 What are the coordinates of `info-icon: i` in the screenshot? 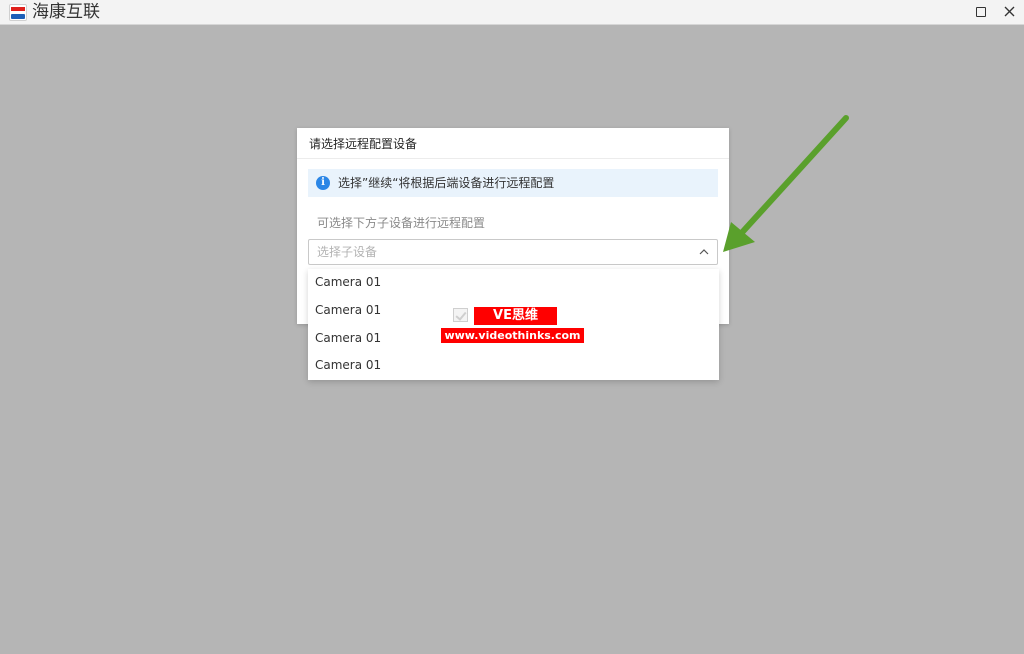 It's located at (323, 183).